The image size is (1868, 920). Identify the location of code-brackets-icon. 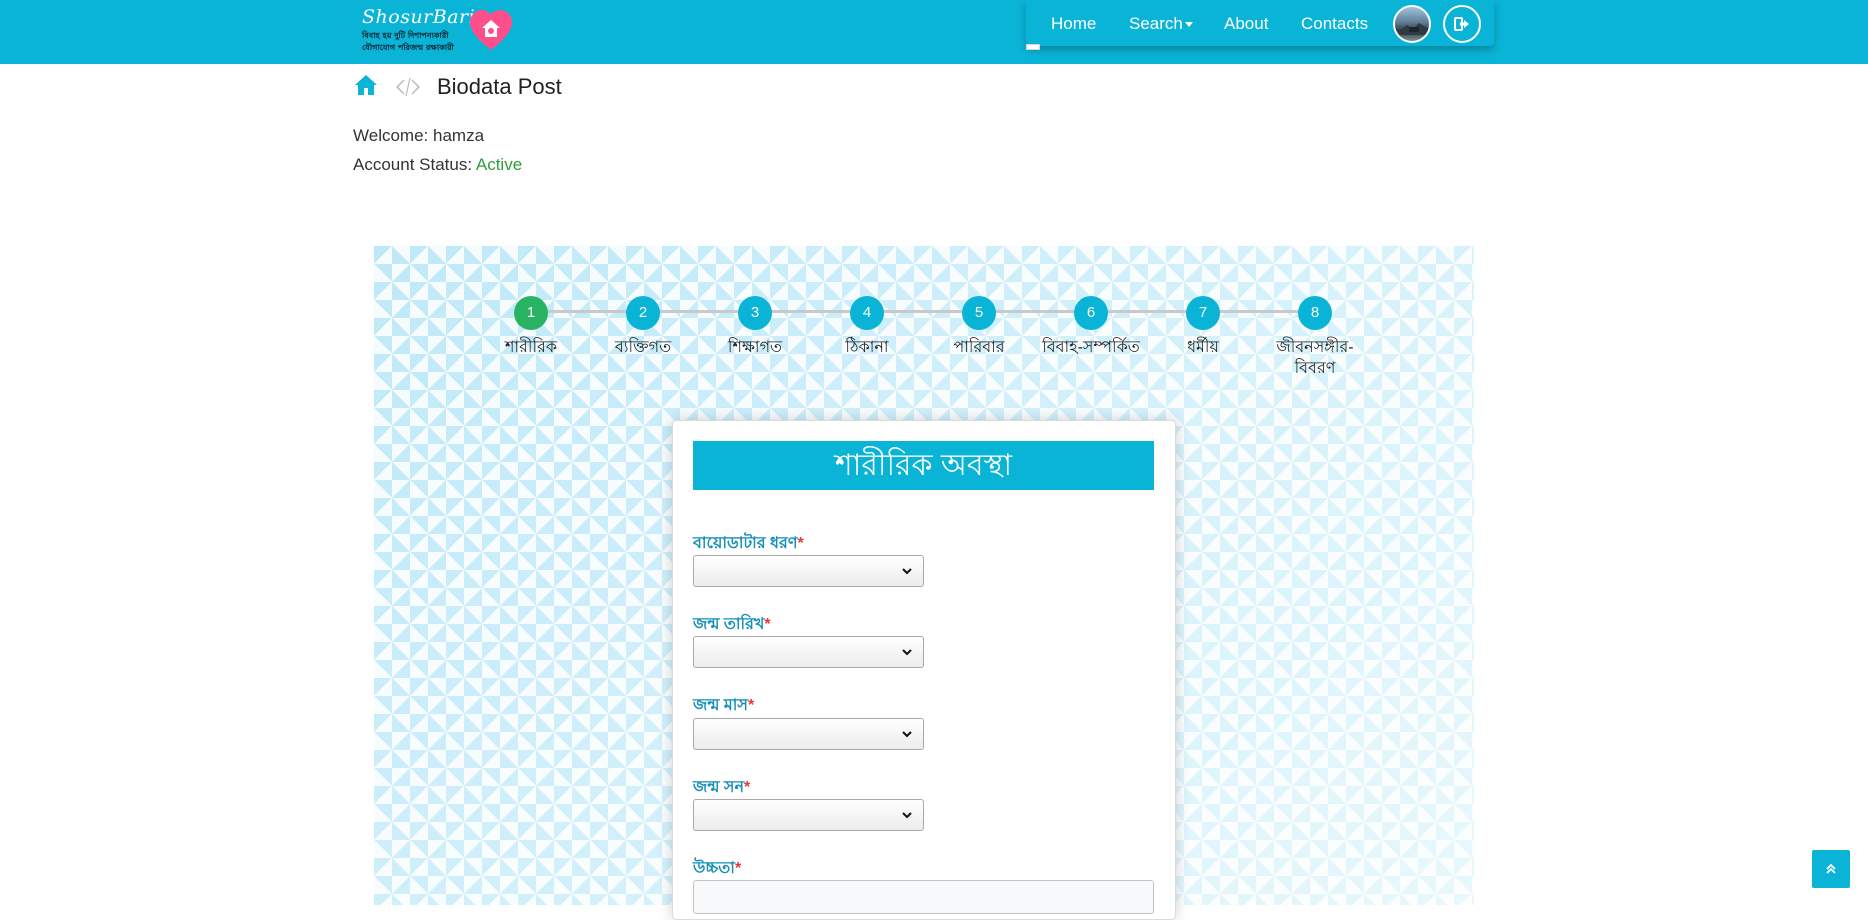
(408, 87).